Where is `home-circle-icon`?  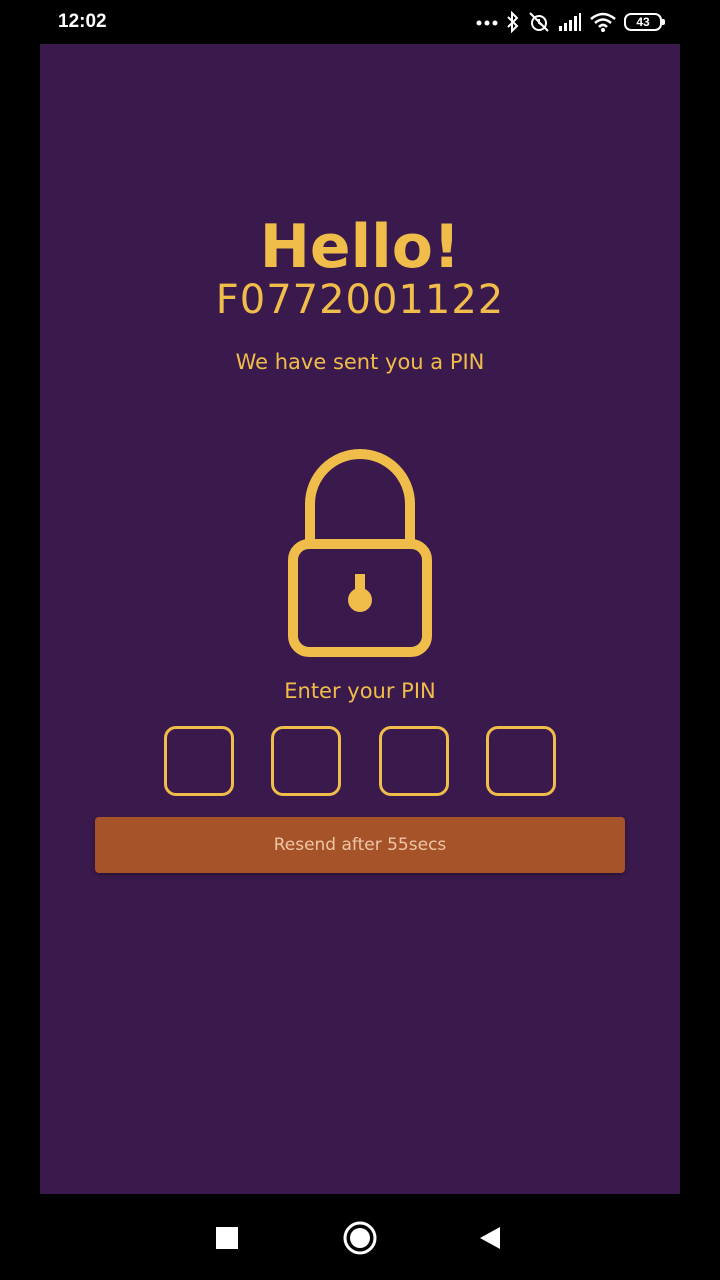 home-circle-icon is located at coordinates (360, 1238).